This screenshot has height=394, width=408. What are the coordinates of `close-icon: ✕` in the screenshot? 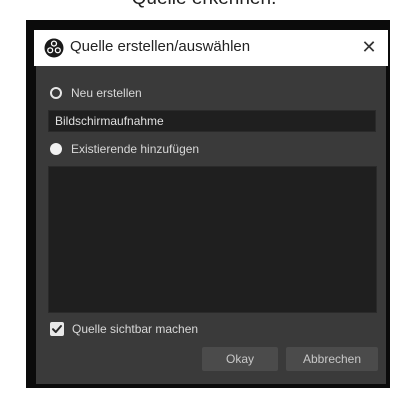 It's located at (369, 47).